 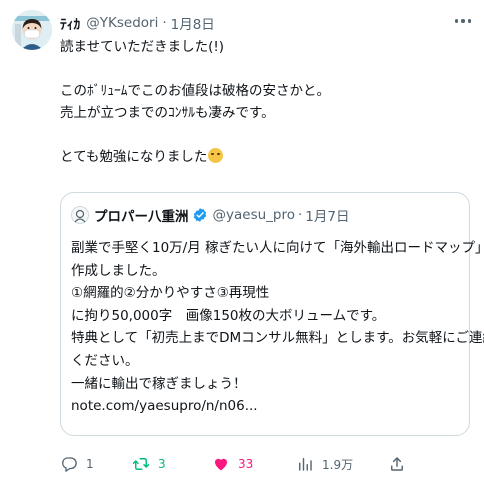 What do you see at coordinates (305, 464) in the screenshot?
I see `analytics-icon` at bounding box center [305, 464].